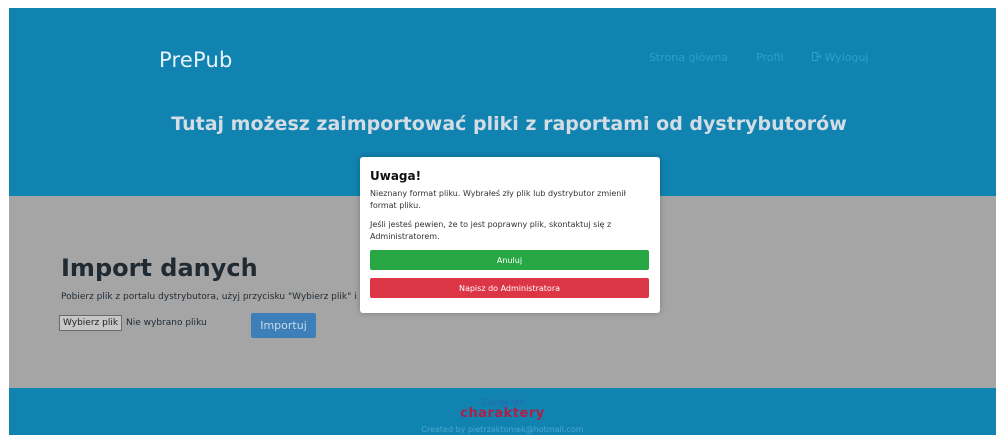  I want to click on file-input: Wybierz plik Nie wybrano pliku, so click(133, 323).